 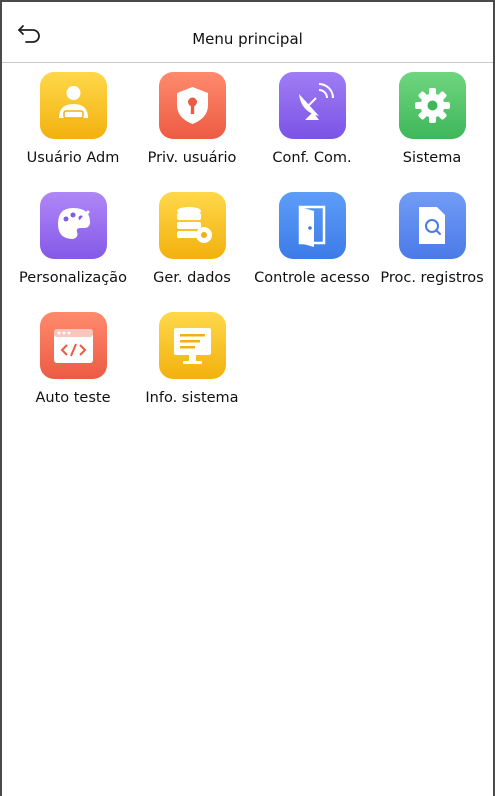 What do you see at coordinates (312, 158) in the screenshot?
I see `menu-item-label: Conf. Com.` at bounding box center [312, 158].